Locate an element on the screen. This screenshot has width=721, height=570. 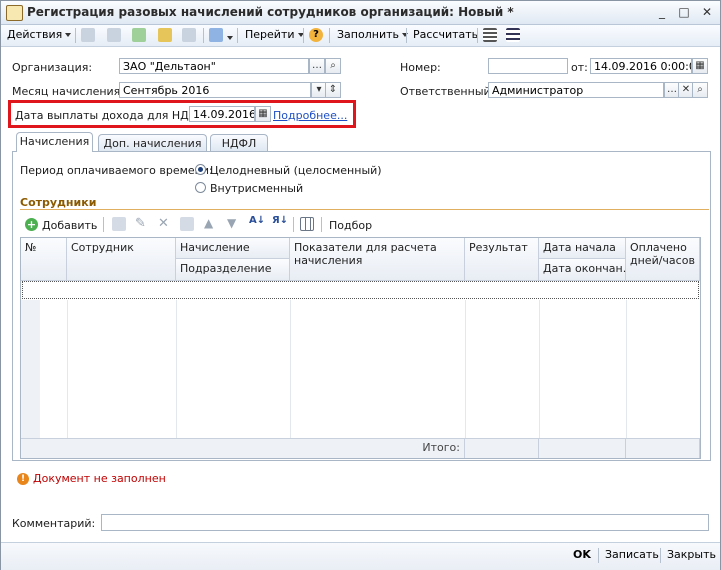
sort-ascending-icon: A↓ is located at coordinates (257, 220).